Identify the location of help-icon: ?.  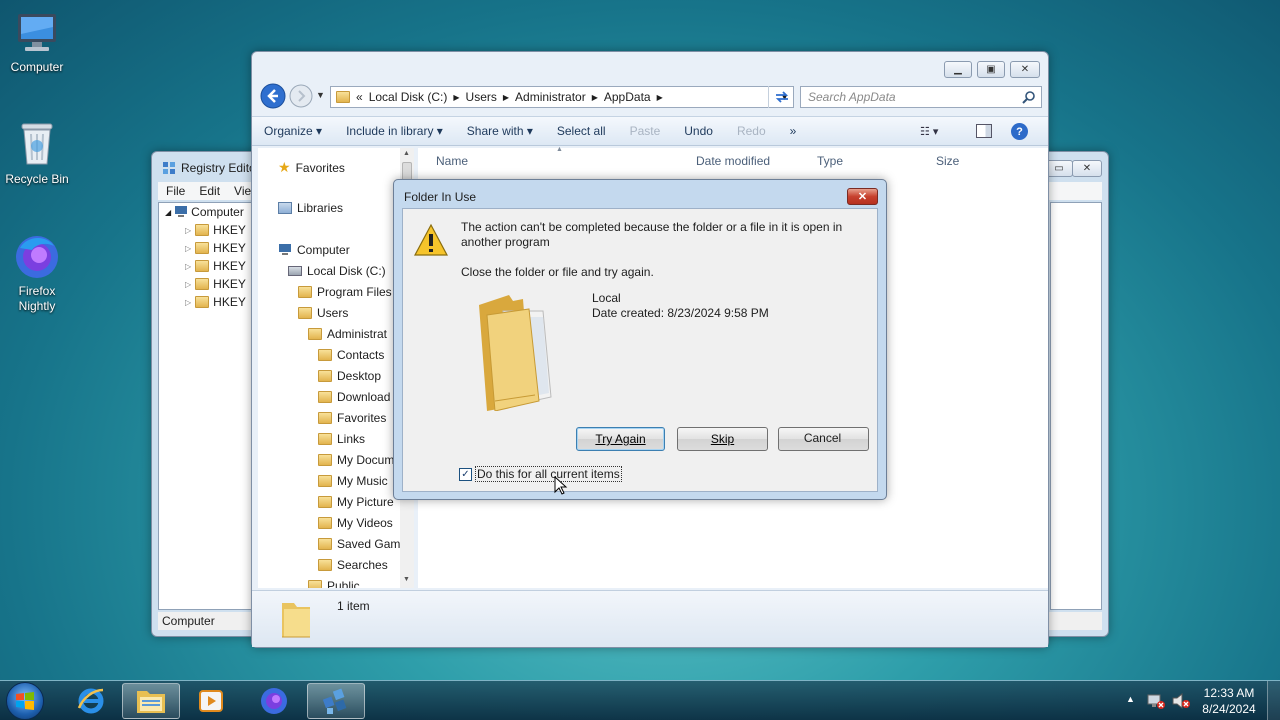
(1019, 131).